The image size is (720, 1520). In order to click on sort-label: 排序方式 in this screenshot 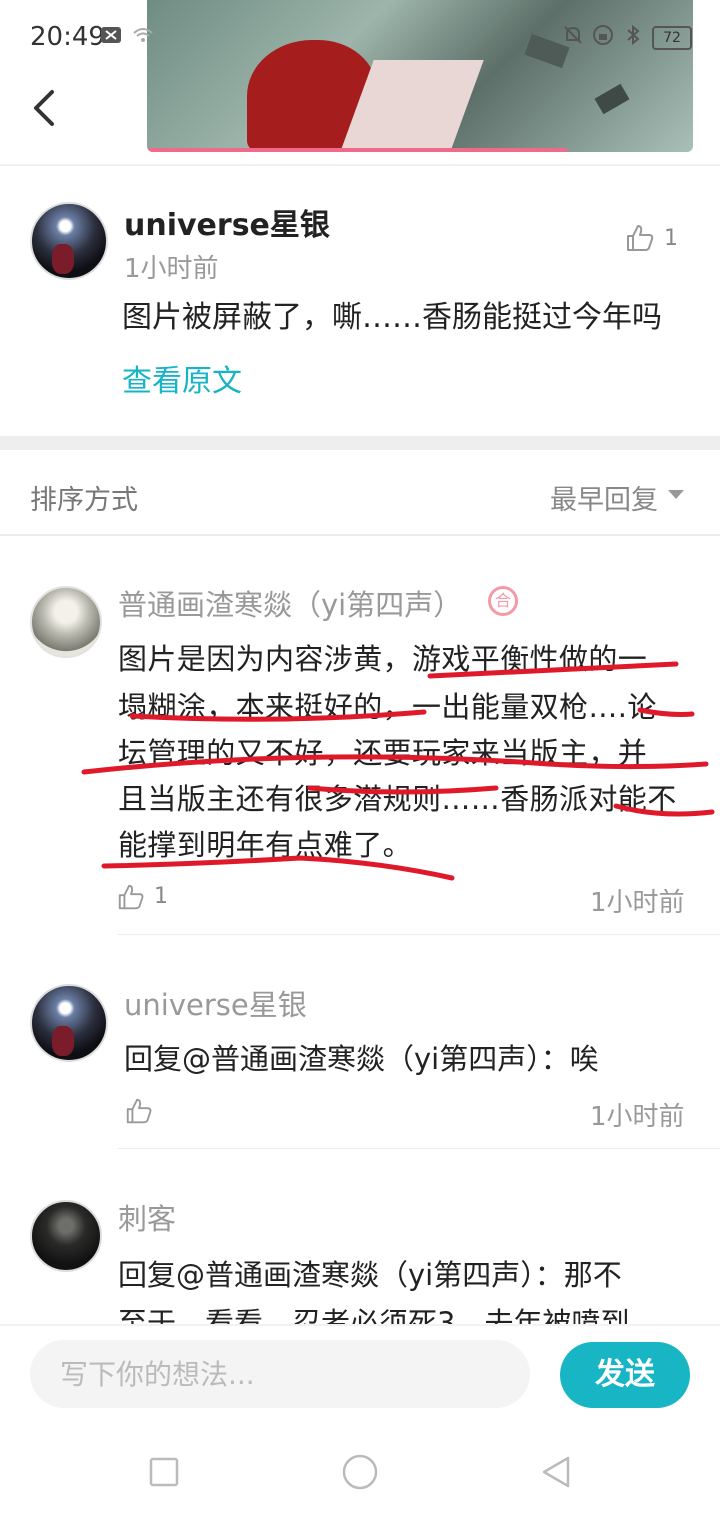, I will do `click(84, 500)`.